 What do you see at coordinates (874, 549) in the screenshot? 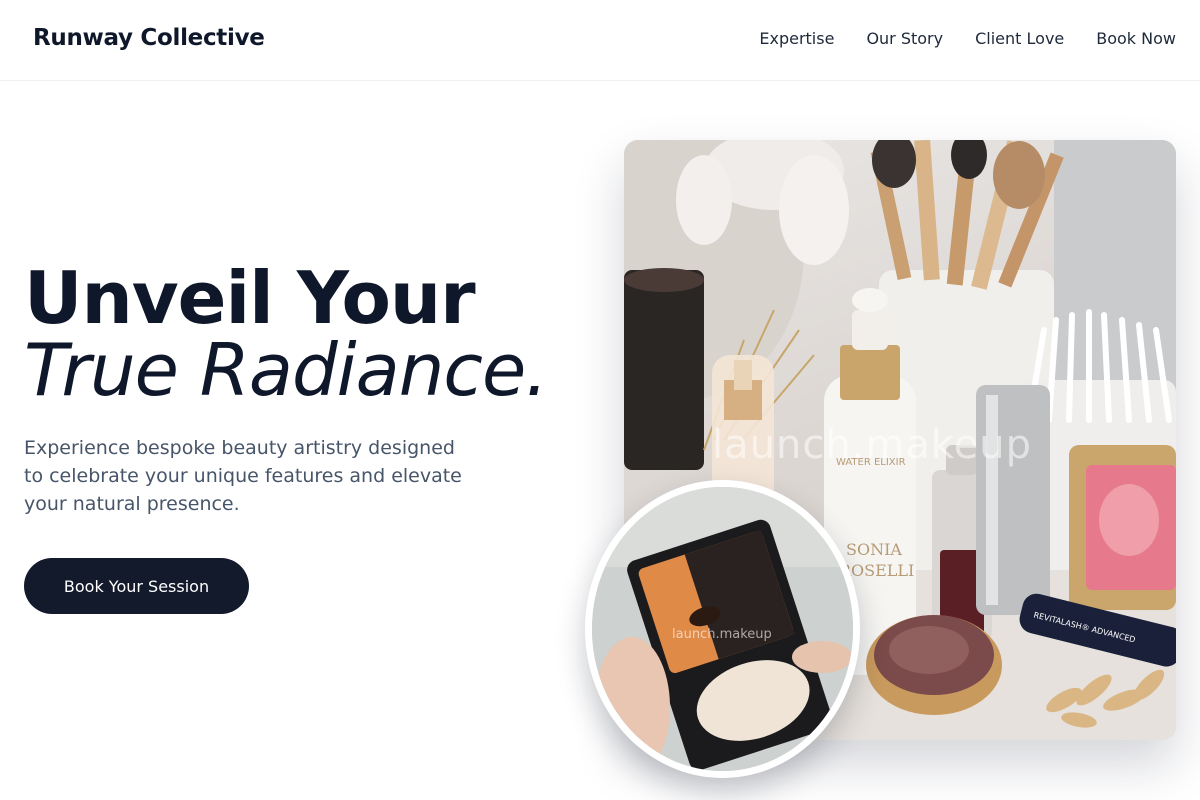
I see `product-label-sonia: SONIA` at bounding box center [874, 549].